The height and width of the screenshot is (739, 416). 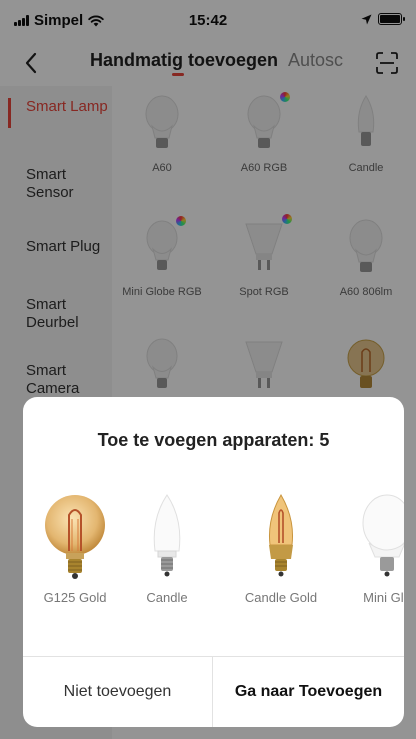 I want to click on go-to-add-button: Ga naar Toevoegen, so click(x=308, y=692).